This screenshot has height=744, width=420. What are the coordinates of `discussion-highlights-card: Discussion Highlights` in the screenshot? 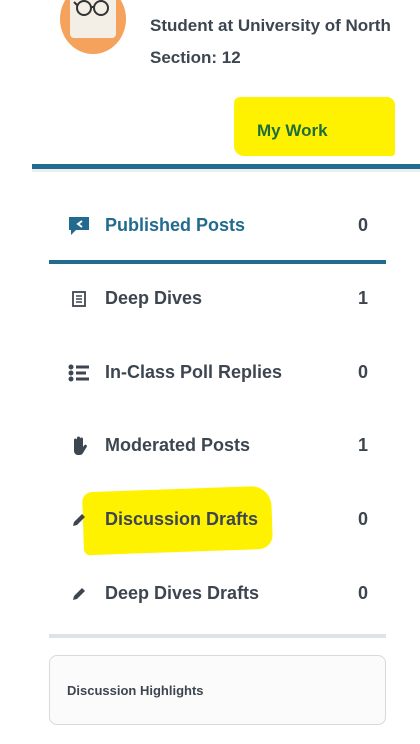 It's located at (217, 690).